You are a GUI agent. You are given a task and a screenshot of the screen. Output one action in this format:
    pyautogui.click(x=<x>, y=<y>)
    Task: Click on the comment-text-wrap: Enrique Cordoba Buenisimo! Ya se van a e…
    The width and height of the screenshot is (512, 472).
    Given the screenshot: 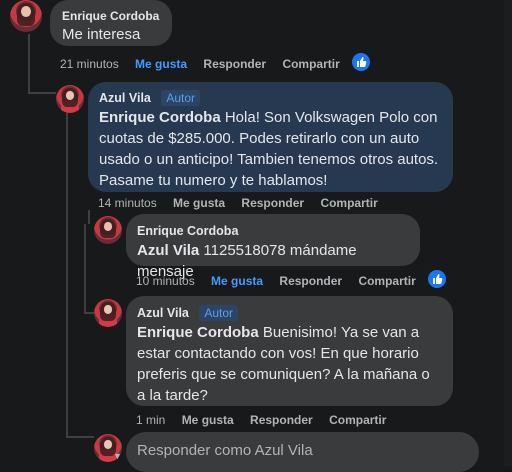 What is the action you would take?
    pyautogui.click(x=289, y=364)
    